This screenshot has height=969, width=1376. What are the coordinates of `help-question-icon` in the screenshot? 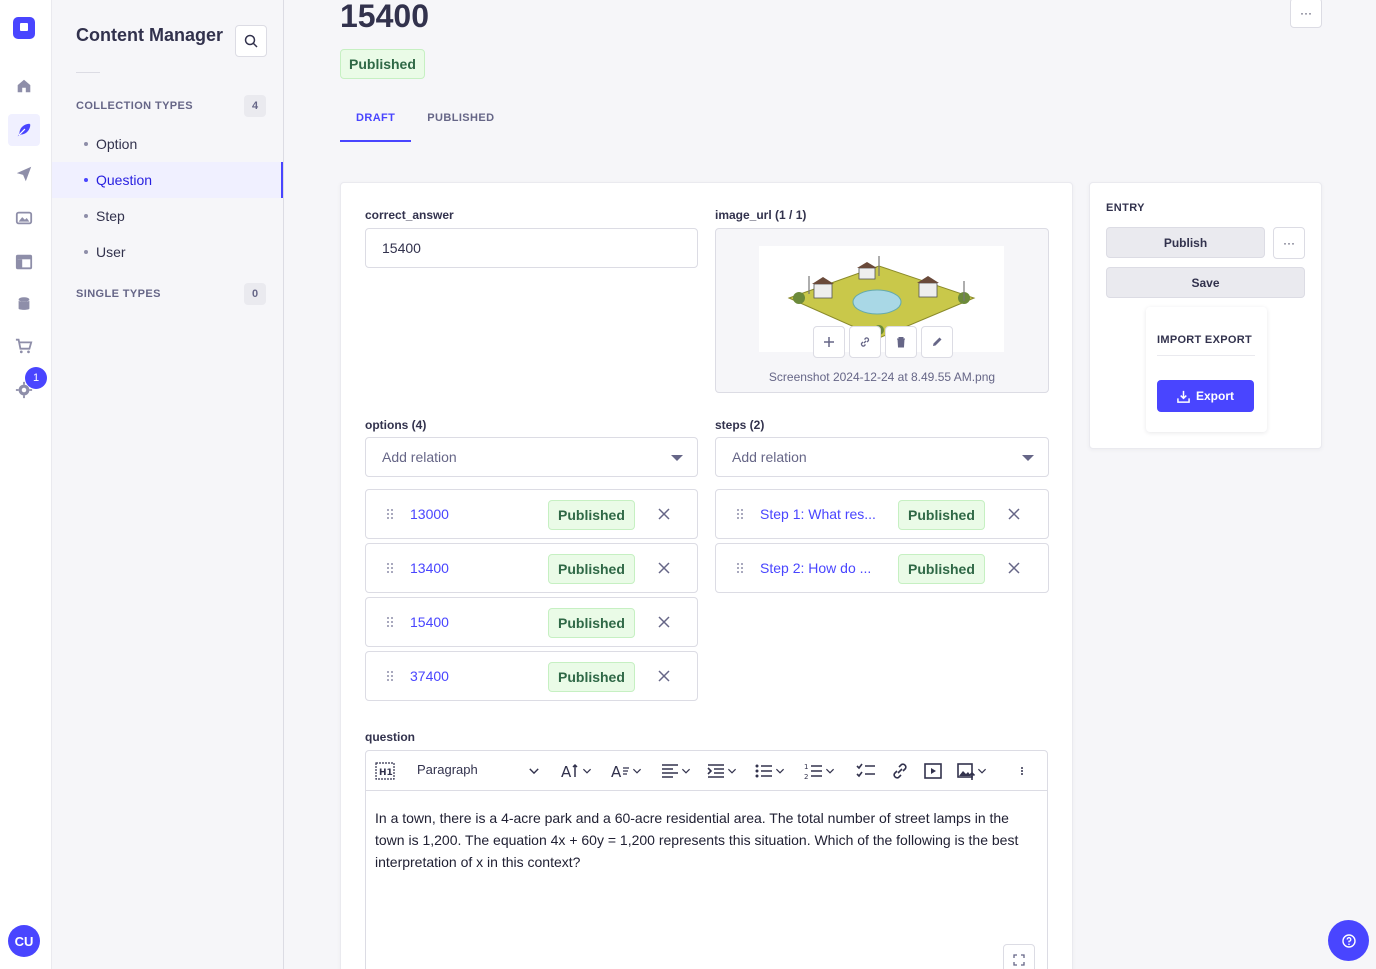 It's located at (1348, 940).